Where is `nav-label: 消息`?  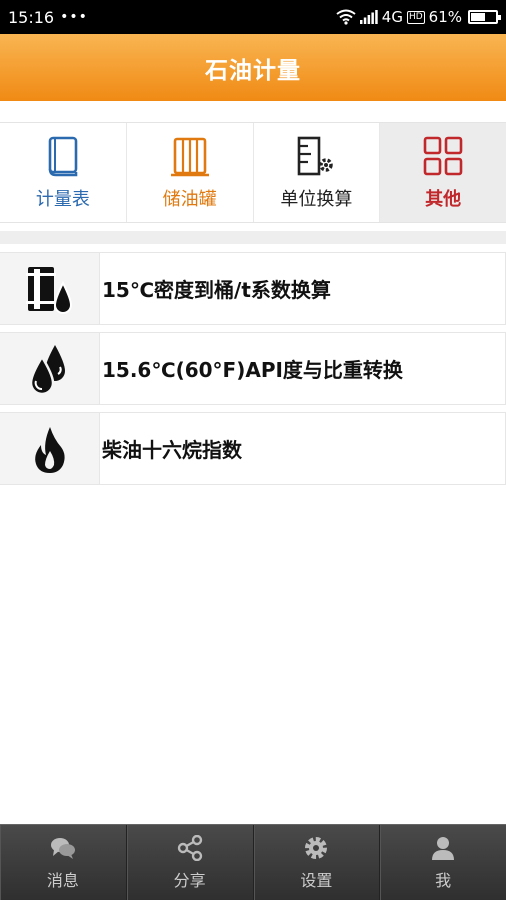 nav-label: 消息 is located at coordinates (62, 880).